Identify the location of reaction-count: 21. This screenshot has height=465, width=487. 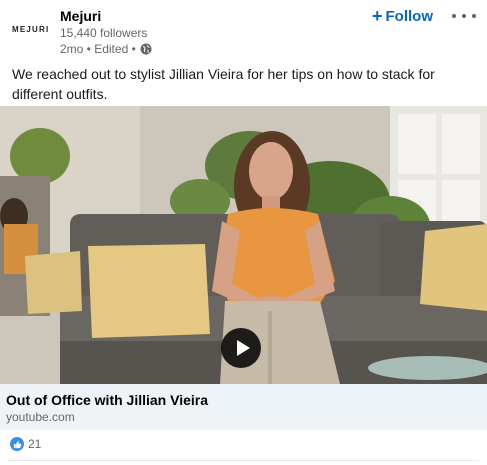
(35, 444).